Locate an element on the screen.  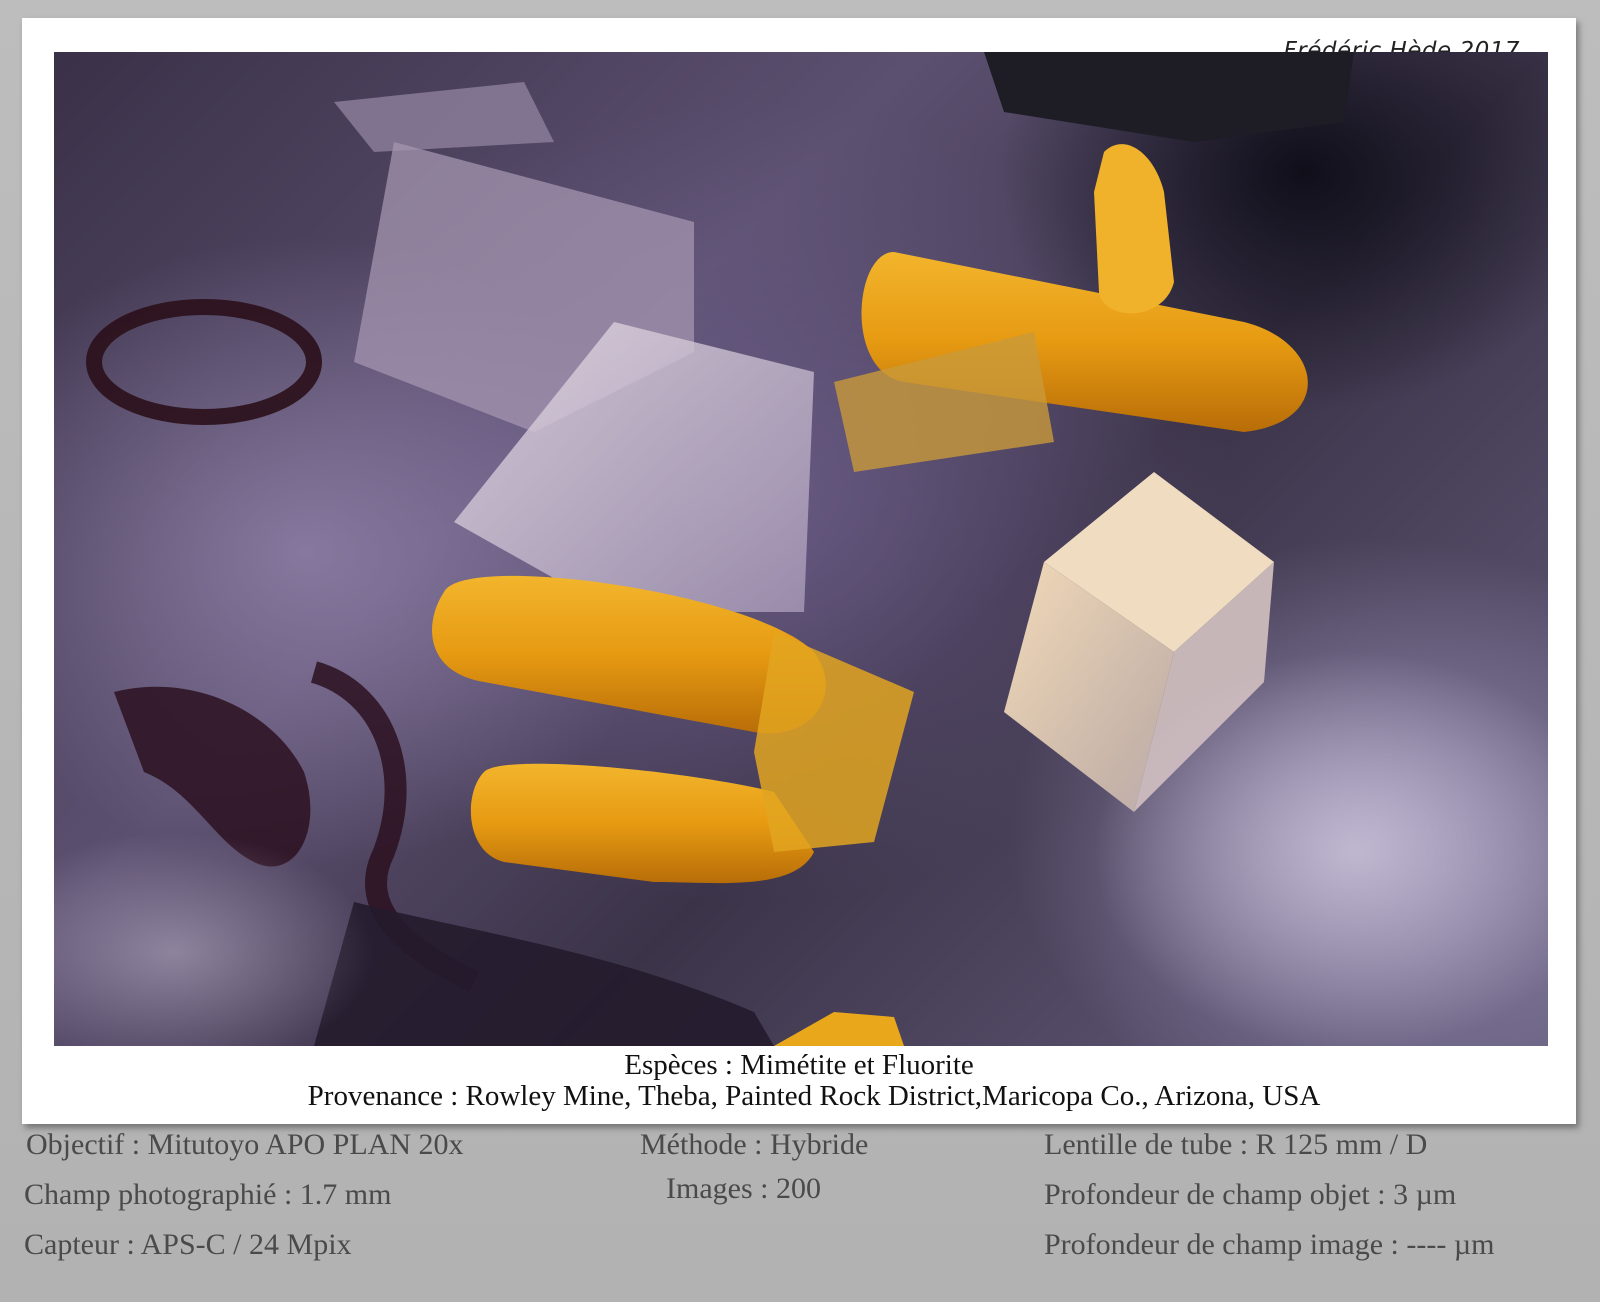
object-dof-info: Profondeur de champ objet : 3 µm is located at coordinates (1250, 1194).